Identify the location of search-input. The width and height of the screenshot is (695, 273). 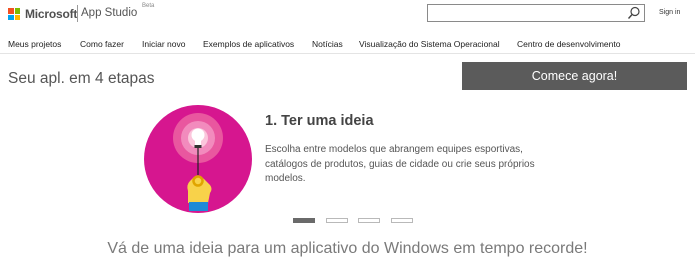
(526, 13).